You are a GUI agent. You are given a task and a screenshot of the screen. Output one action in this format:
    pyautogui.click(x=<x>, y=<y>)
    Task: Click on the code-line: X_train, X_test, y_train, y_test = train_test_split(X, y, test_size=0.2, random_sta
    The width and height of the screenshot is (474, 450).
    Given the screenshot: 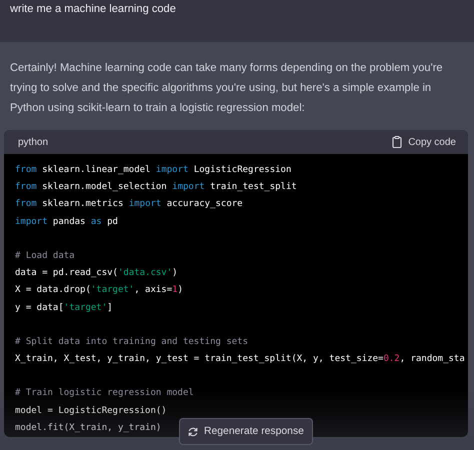 What is the action you would take?
    pyautogui.click(x=240, y=359)
    